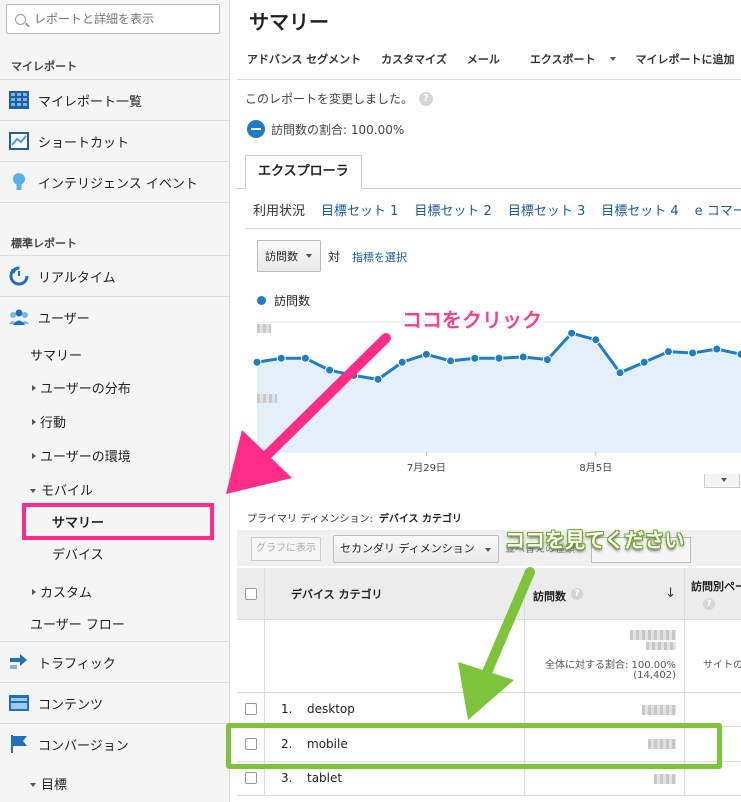  What do you see at coordinates (713, 593) in the screenshot?
I see `header-pages-per-visit: 訪問別ペー ?` at bounding box center [713, 593].